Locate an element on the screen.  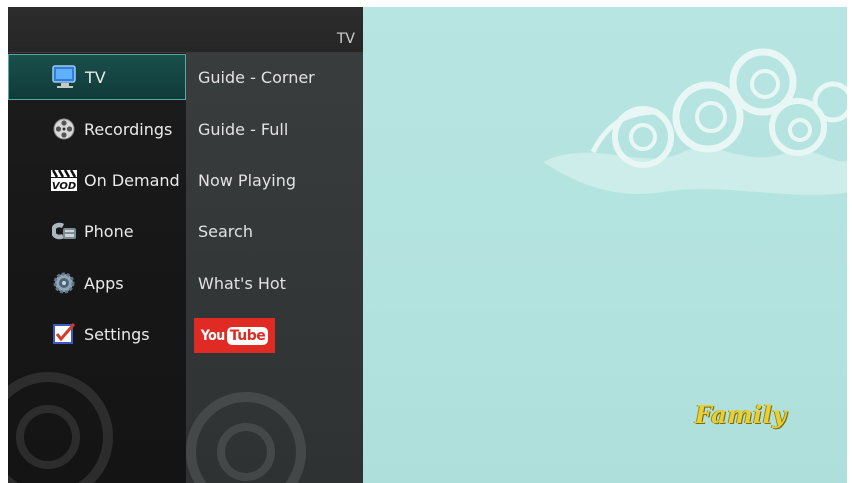
film-reel-icon is located at coordinates (64, 129).